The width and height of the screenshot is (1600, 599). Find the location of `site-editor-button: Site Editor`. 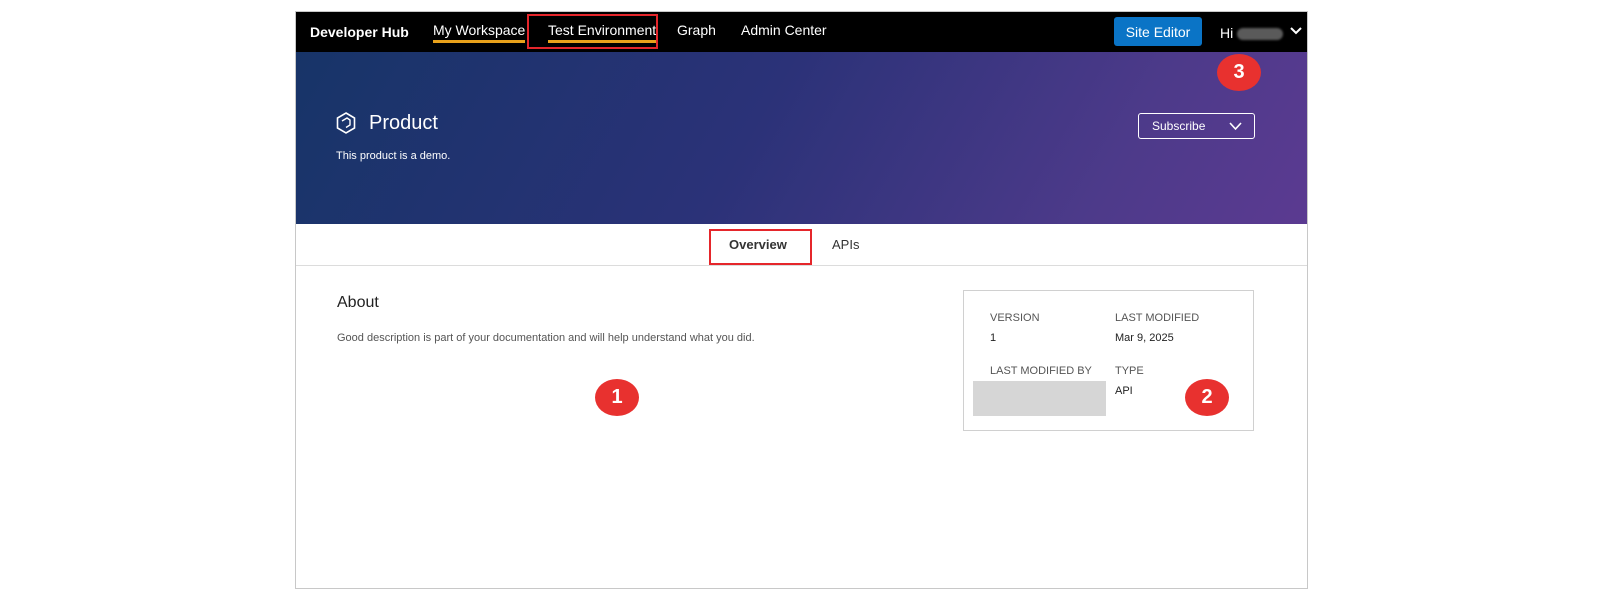

site-editor-button: Site Editor is located at coordinates (1158, 31).